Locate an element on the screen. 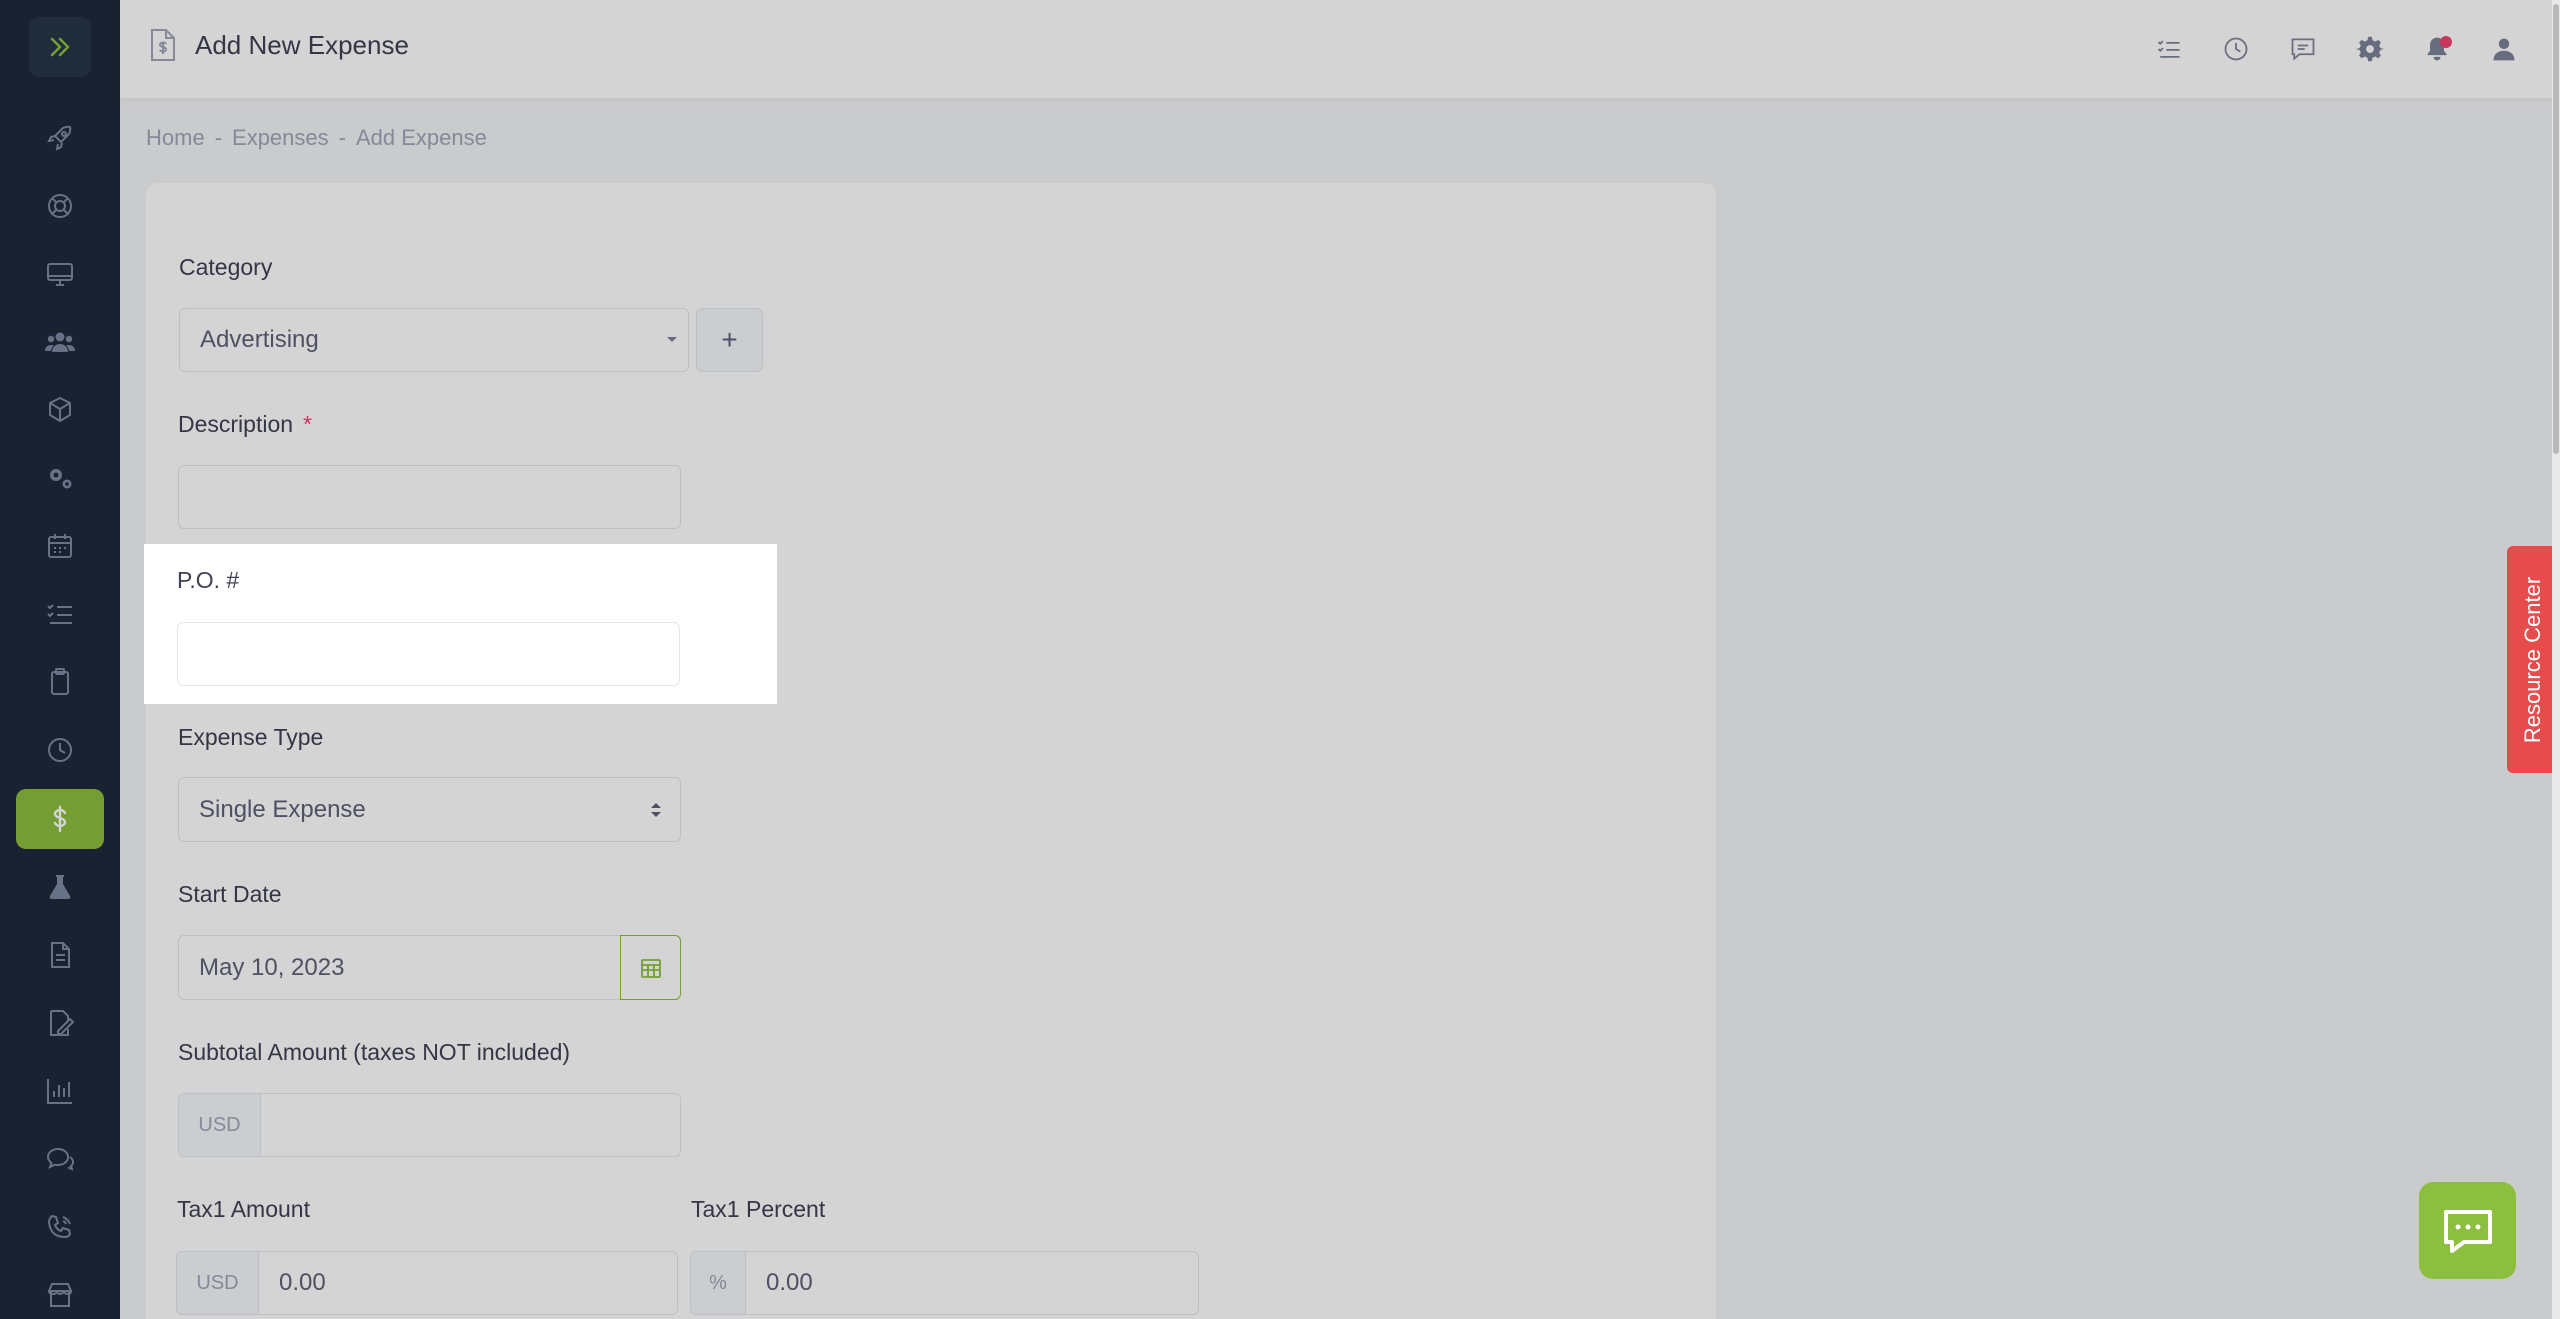  page-scrollbar is located at coordinates (2556, 659).